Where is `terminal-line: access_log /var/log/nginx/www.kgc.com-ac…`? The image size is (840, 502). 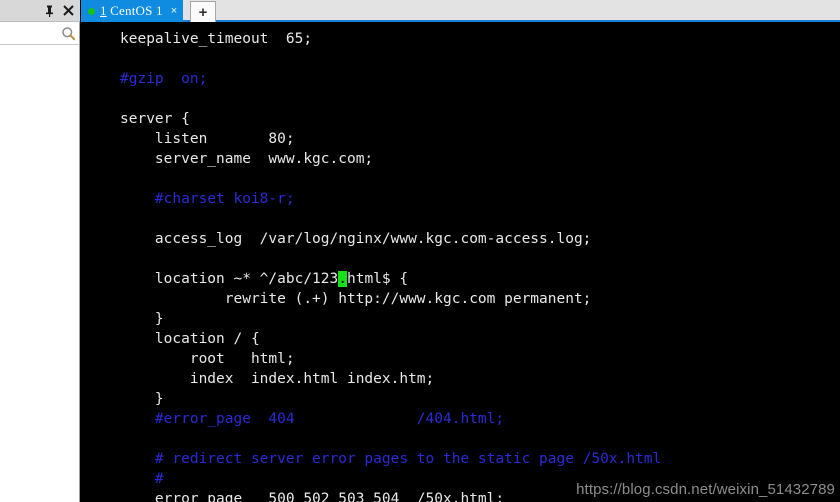 terminal-line: access_log /var/log/nginx/www.kgc.com-ac… is located at coordinates (356, 239).